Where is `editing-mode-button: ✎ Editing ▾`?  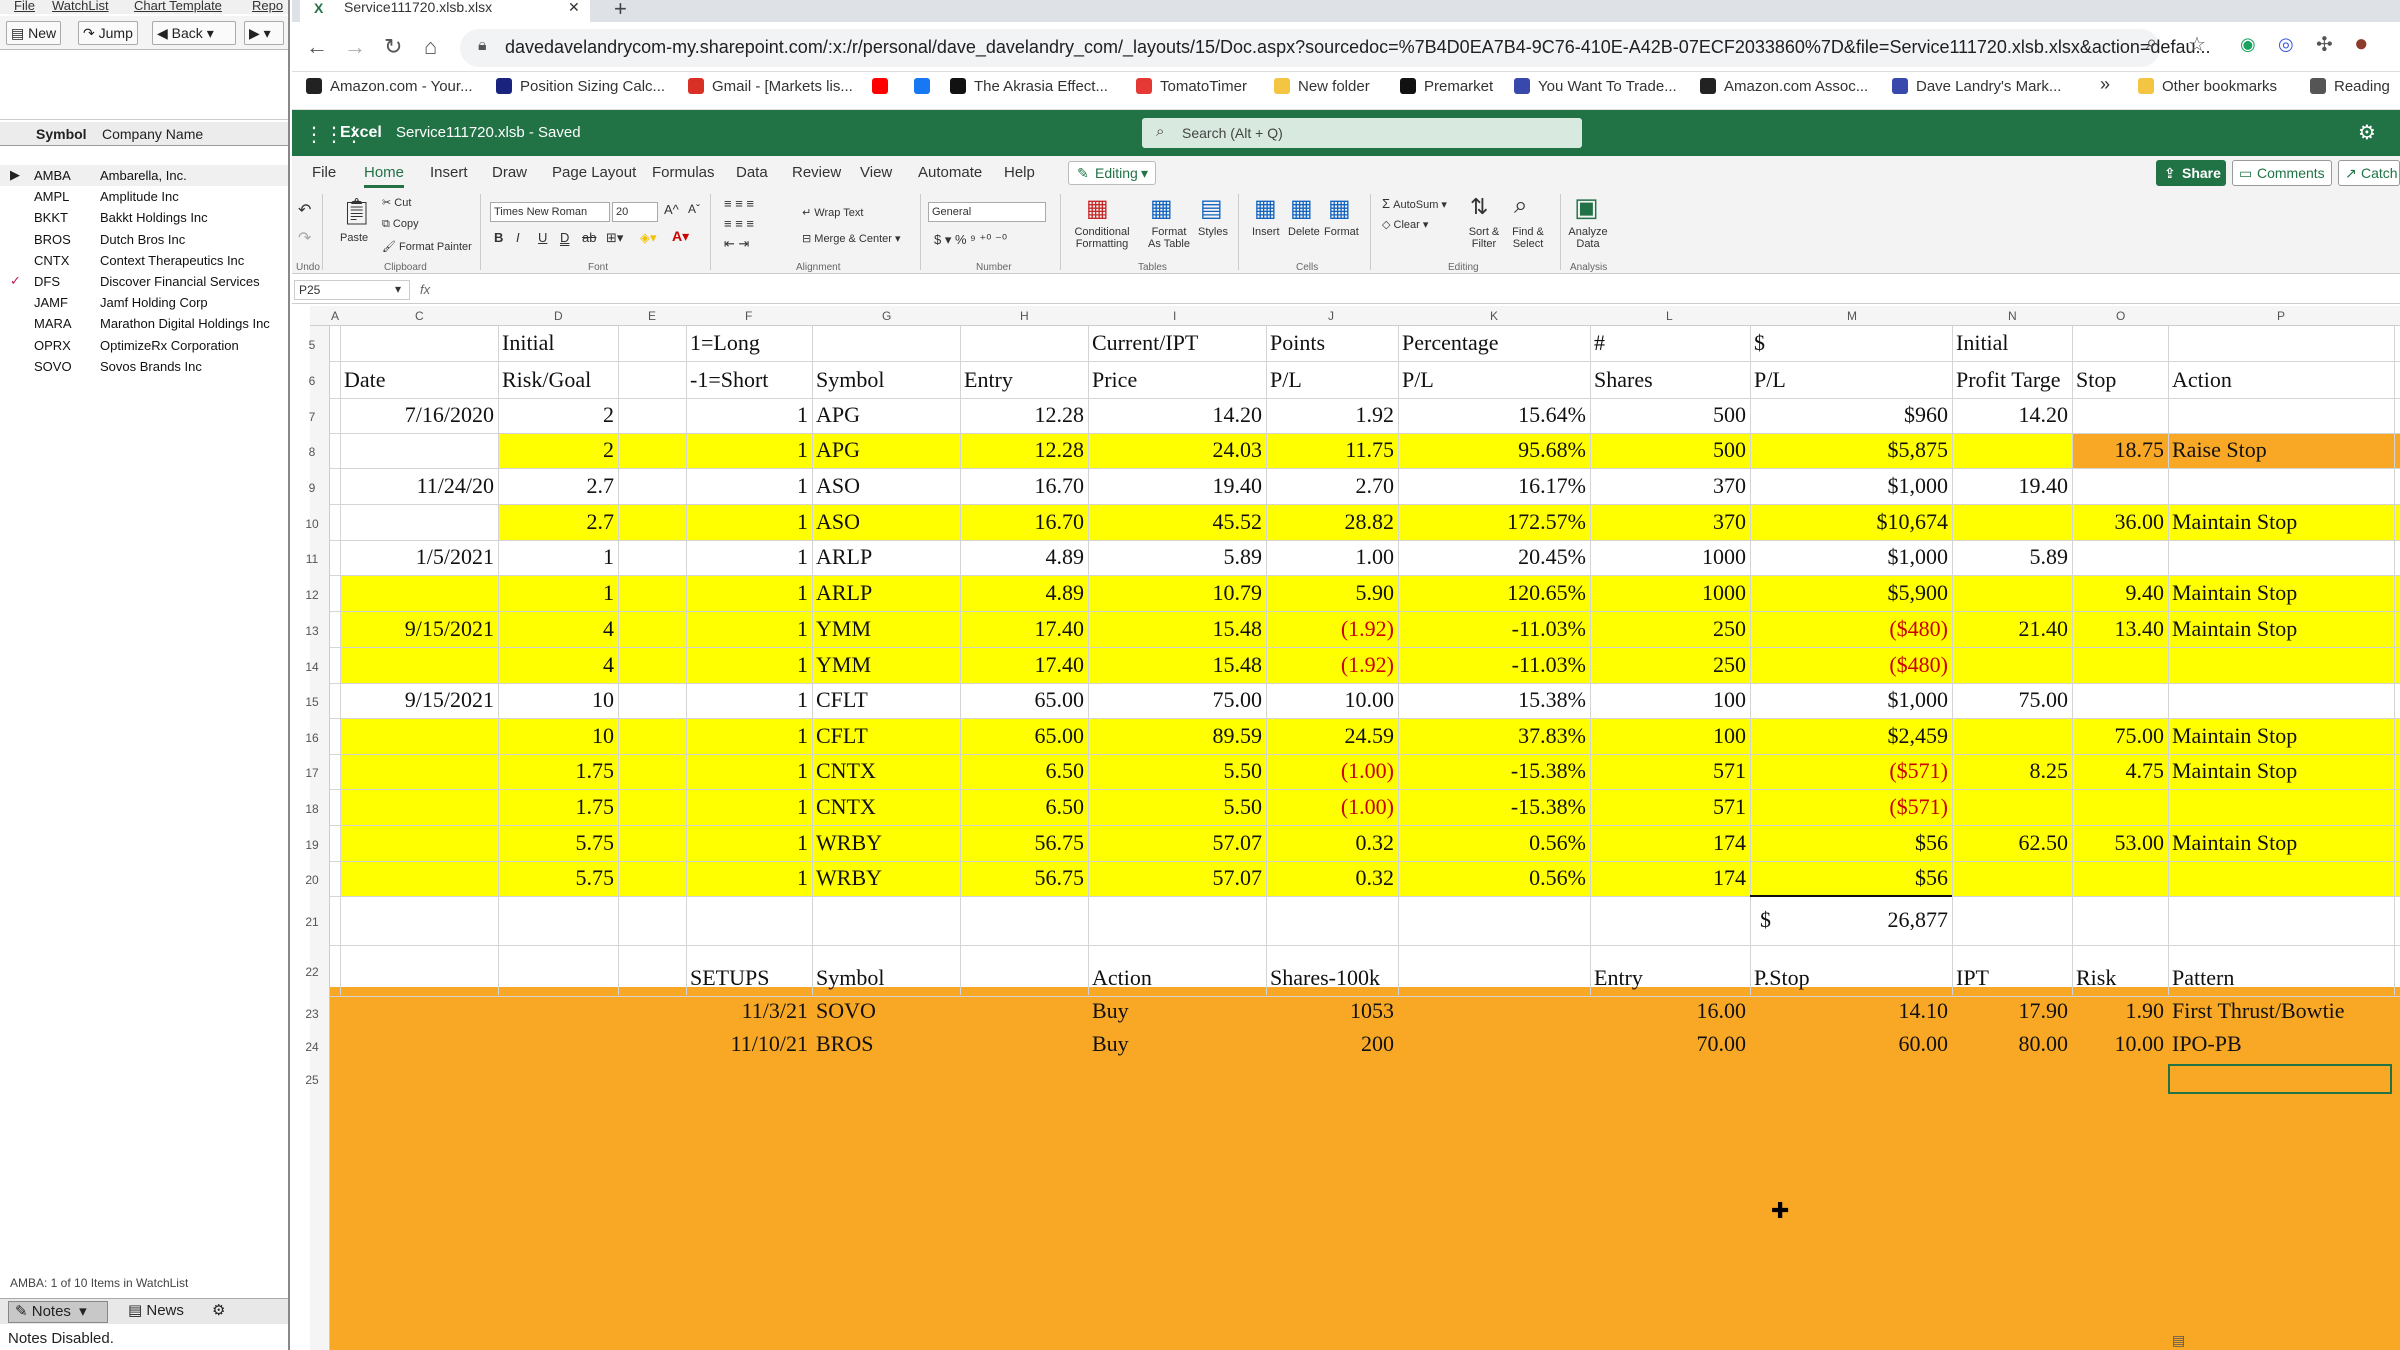 editing-mode-button: ✎ Editing ▾ is located at coordinates (1112, 173).